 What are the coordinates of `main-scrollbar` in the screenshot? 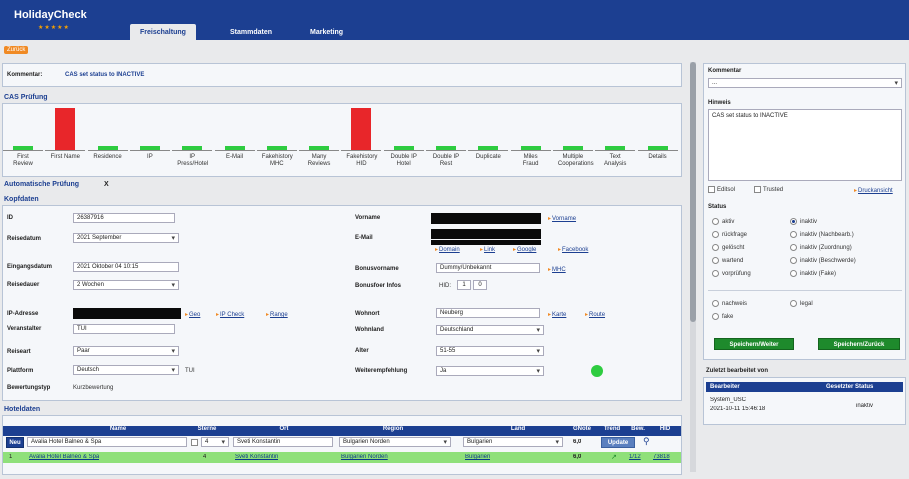 It's located at (693, 267).